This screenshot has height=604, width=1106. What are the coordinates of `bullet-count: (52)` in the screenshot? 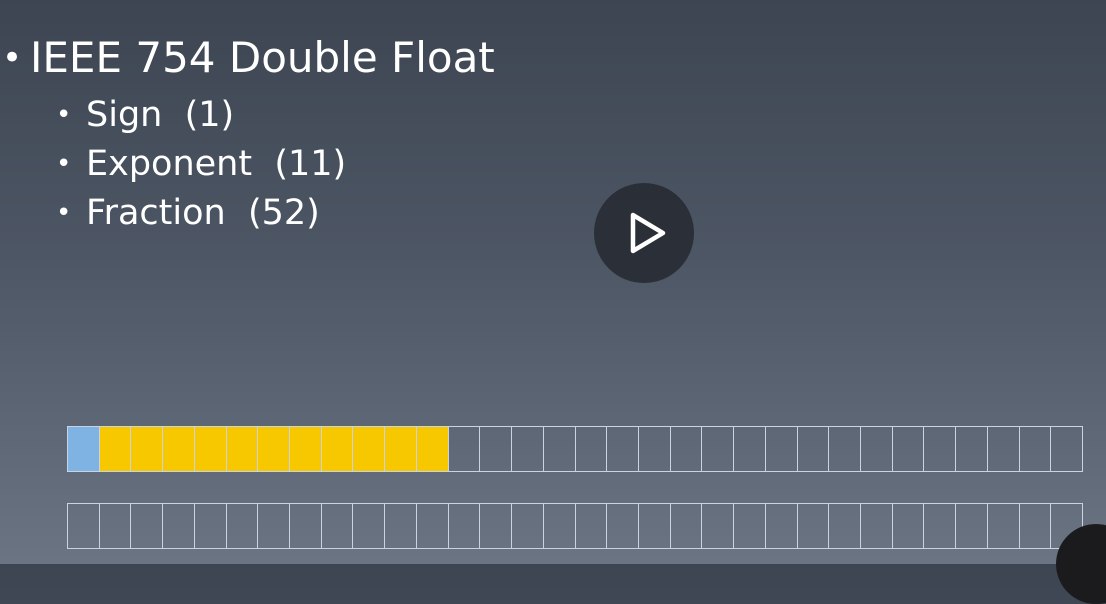 It's located at (283, 212).